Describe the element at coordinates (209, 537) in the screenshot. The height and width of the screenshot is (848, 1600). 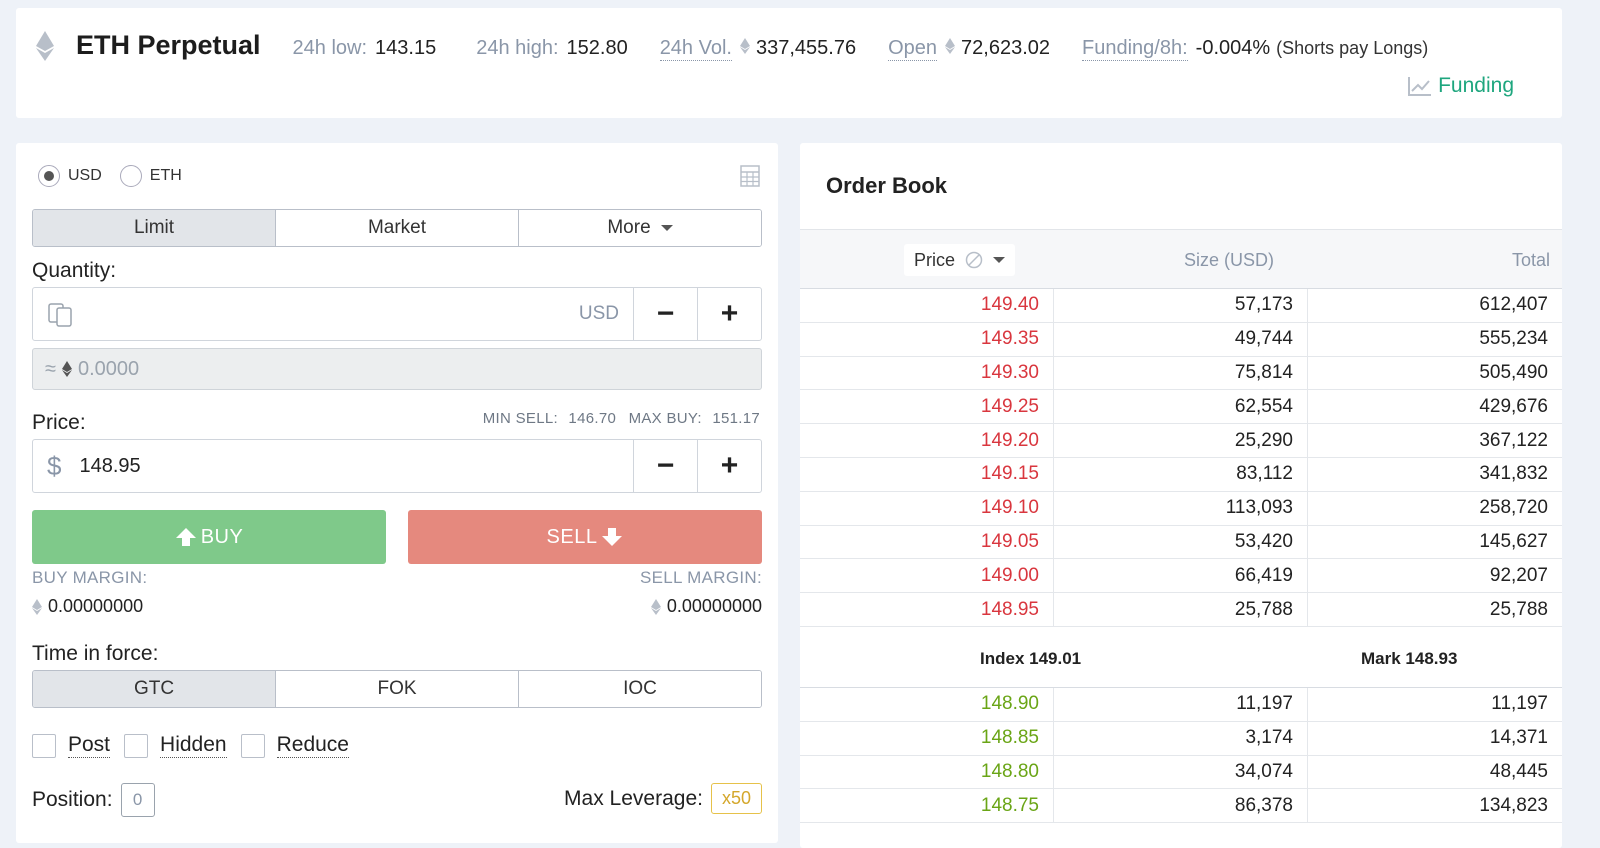
I see `buy-button: BUY` at that location.